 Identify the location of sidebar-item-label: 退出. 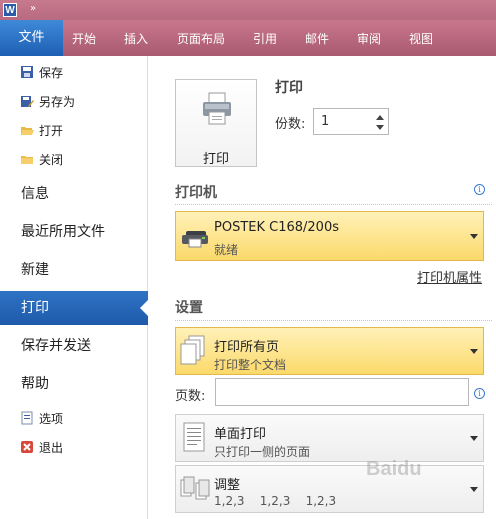
(51, 448).